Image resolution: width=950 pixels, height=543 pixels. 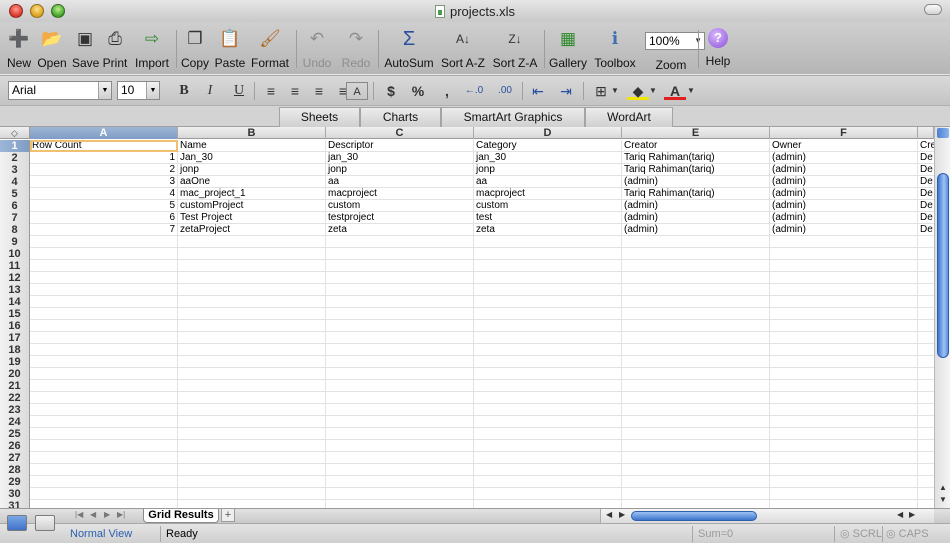 I want to click on grid-cell: testproject, so click(x=400, y=218).